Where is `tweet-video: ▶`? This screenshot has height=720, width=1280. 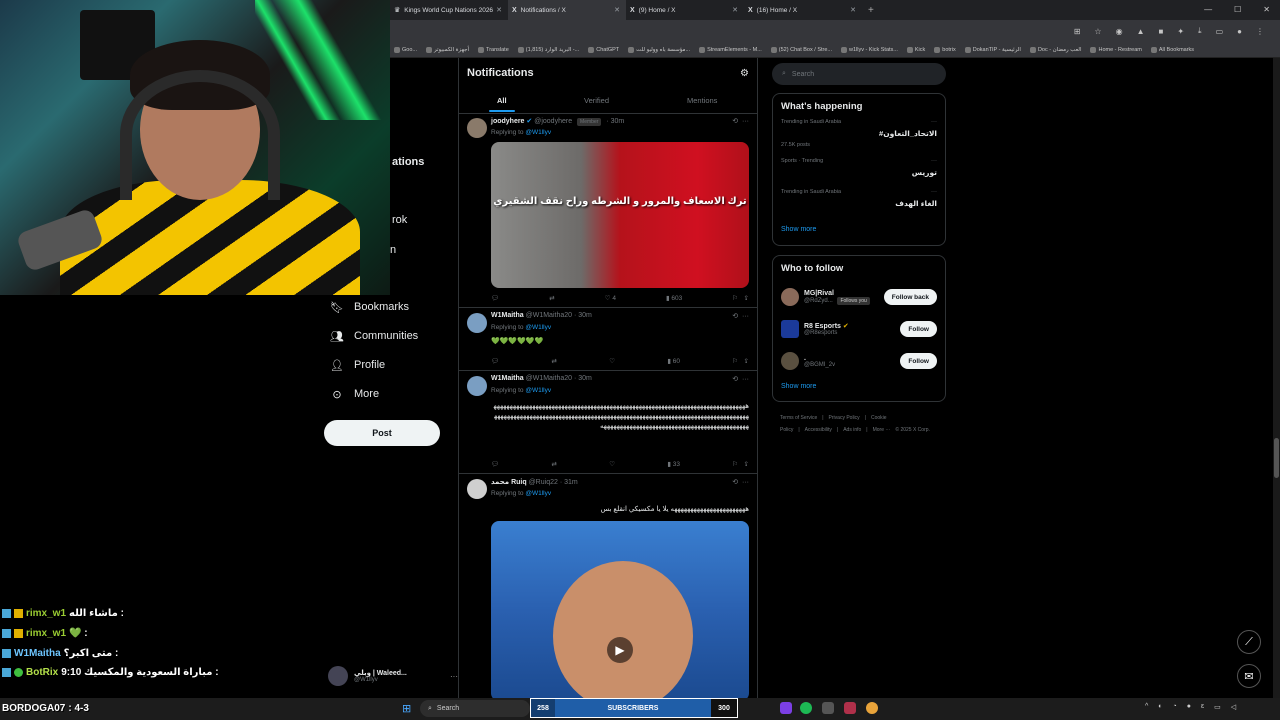 tweet-video: ▶ is located at coordinates (620, 609).